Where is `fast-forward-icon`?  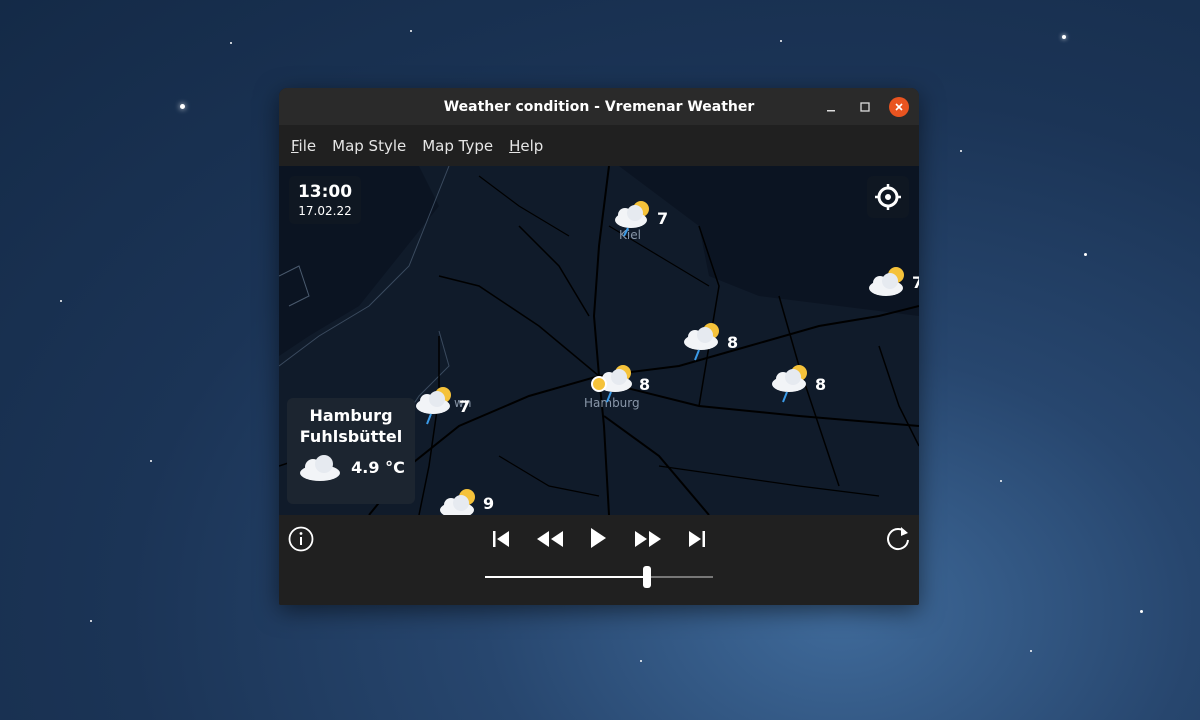
fast-forward-icon is located at coordinates (648, 539).